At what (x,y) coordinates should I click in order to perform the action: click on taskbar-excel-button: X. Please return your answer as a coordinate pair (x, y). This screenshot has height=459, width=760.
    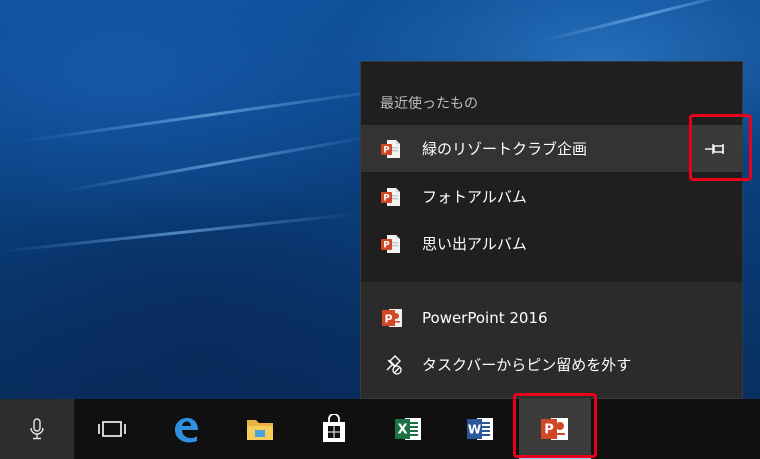
    Looking at the image, I should click on (408, 429).